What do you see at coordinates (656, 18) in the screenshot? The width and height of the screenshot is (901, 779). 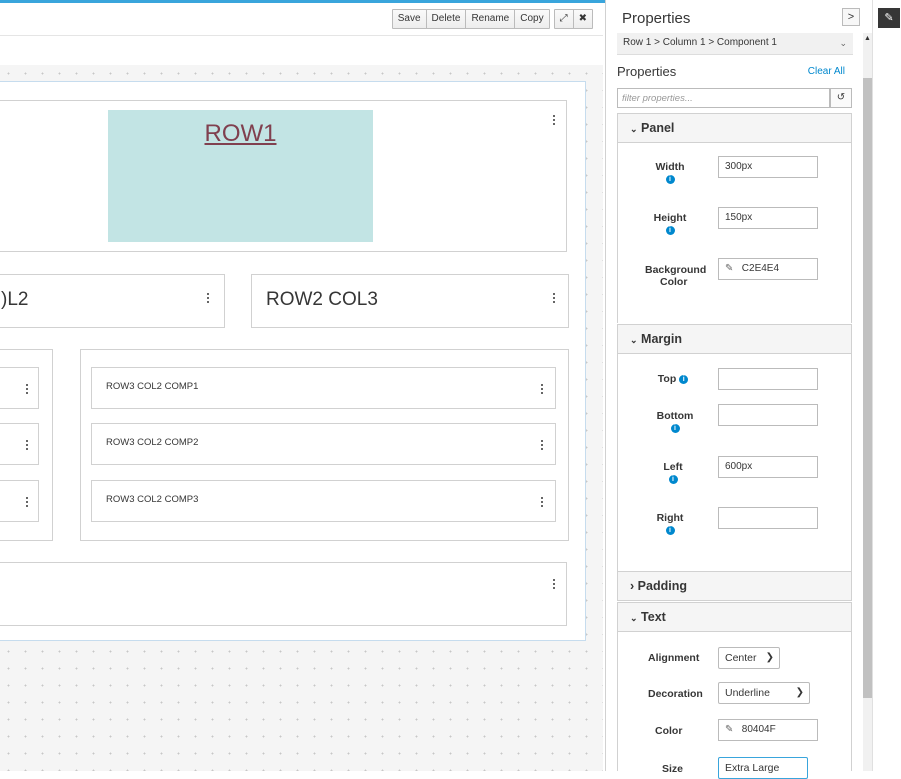 I see `sidebar-title: Properties` at bounding box center [656, 18].